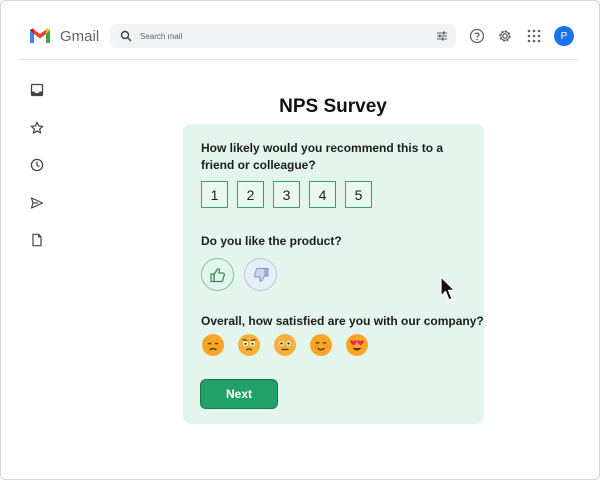 This screenshot has height=480, width=600. Describe the element at coordinates (37, 128) in the screenshot. I see `star-icon` at that location.